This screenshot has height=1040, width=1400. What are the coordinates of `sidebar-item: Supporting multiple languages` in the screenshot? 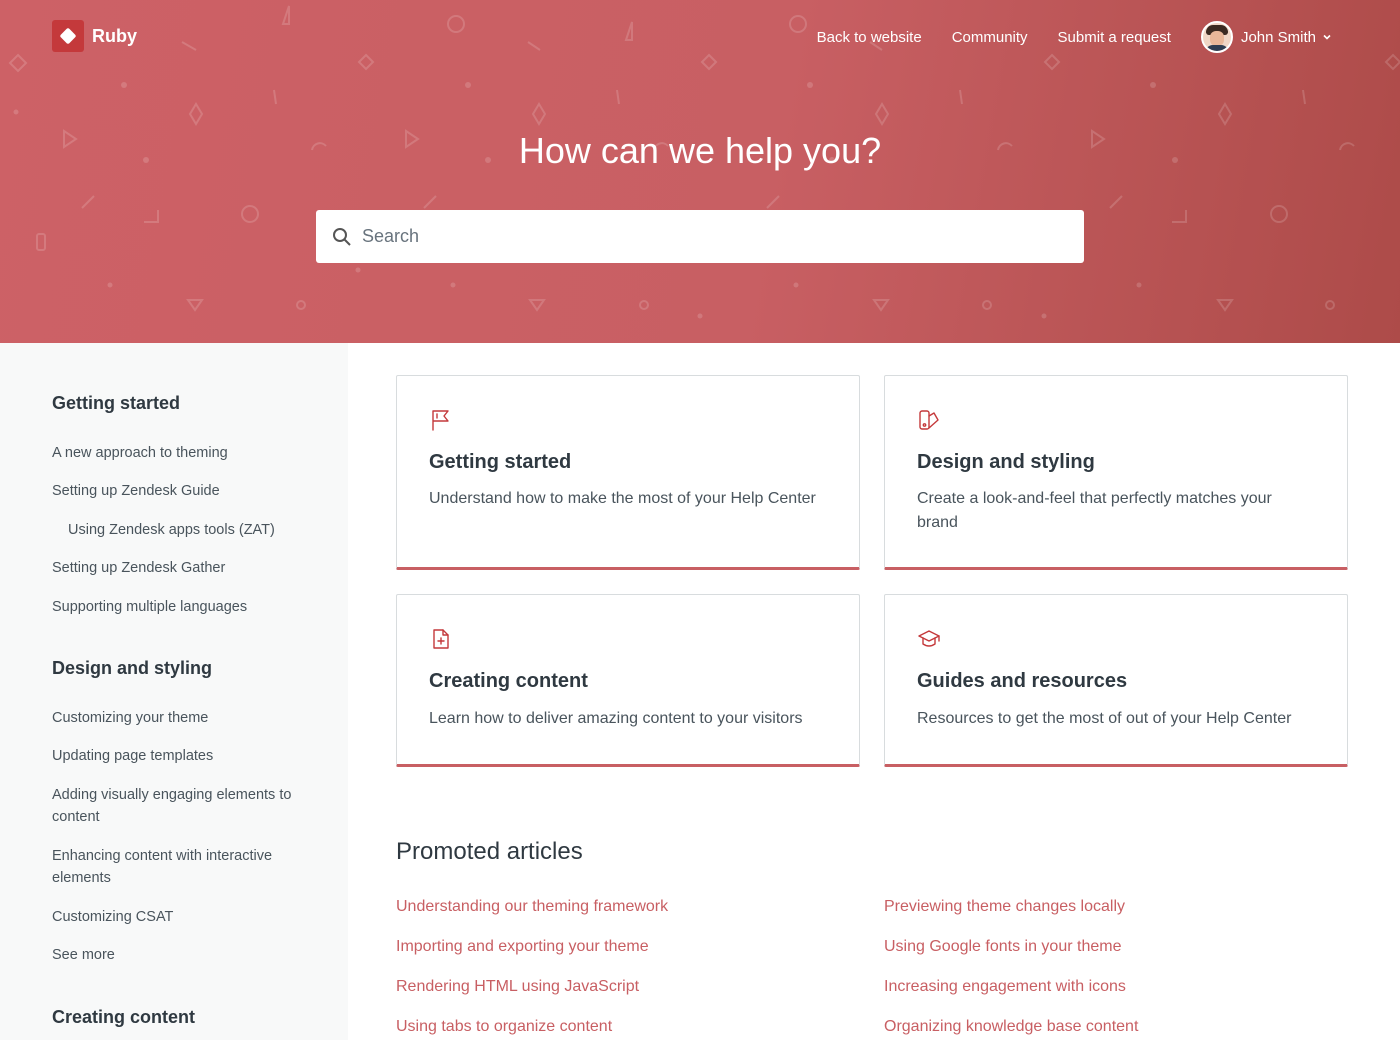 It's located at (149, 607).